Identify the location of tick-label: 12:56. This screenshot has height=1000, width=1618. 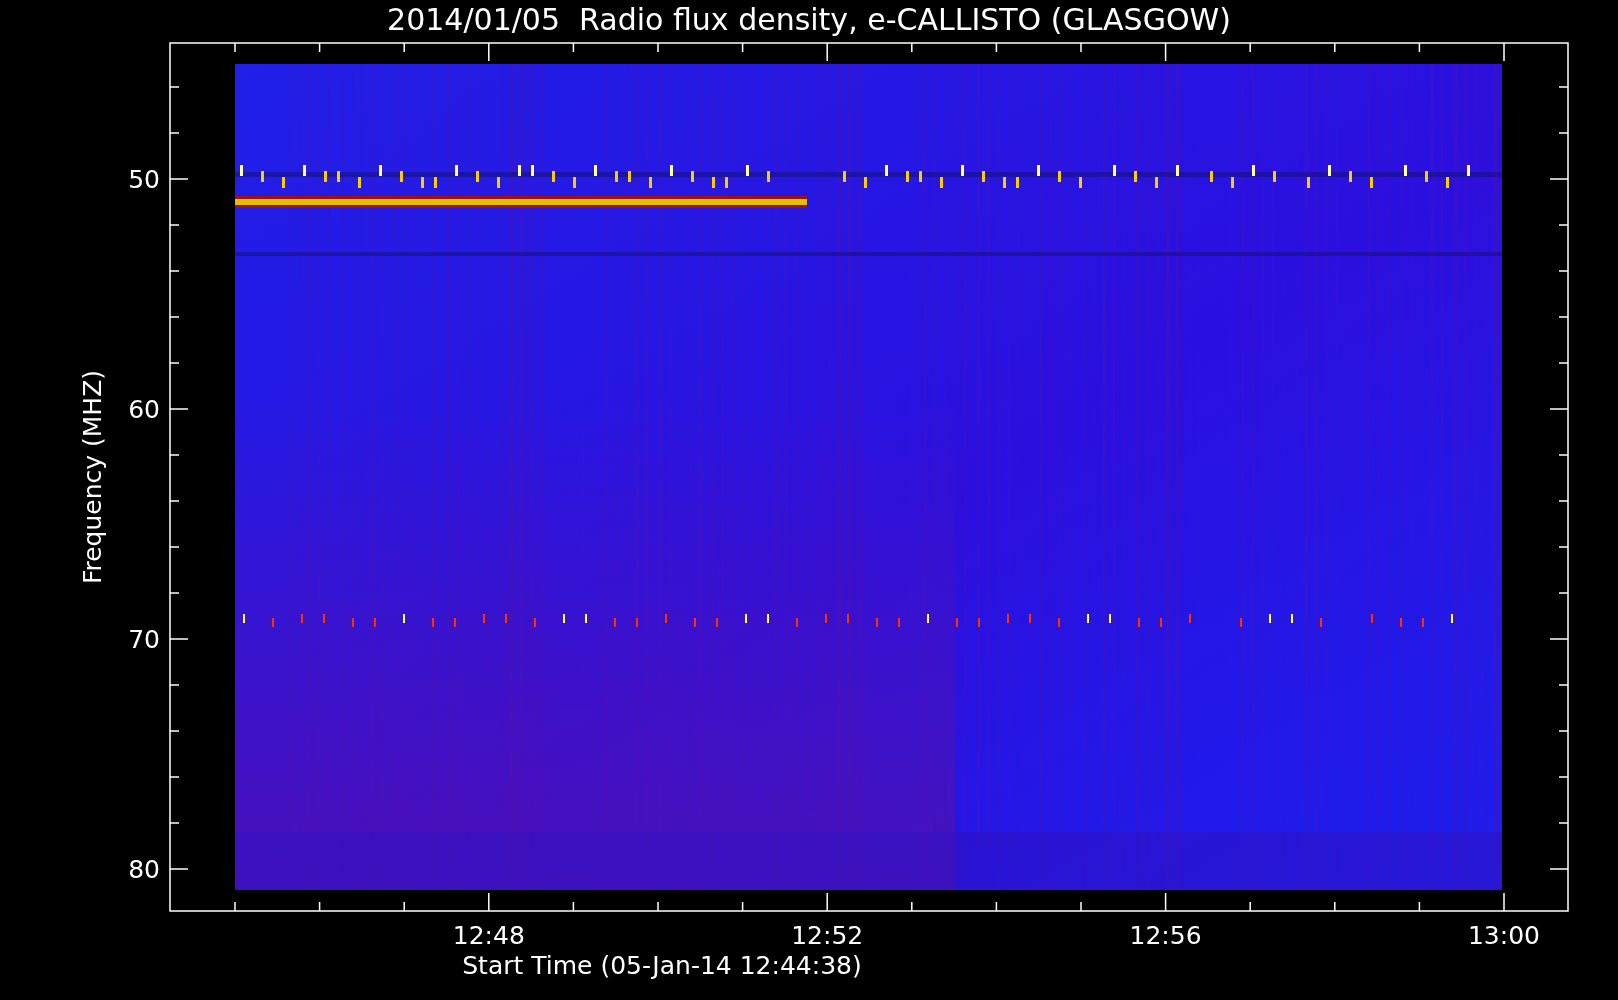
(1165, 935).